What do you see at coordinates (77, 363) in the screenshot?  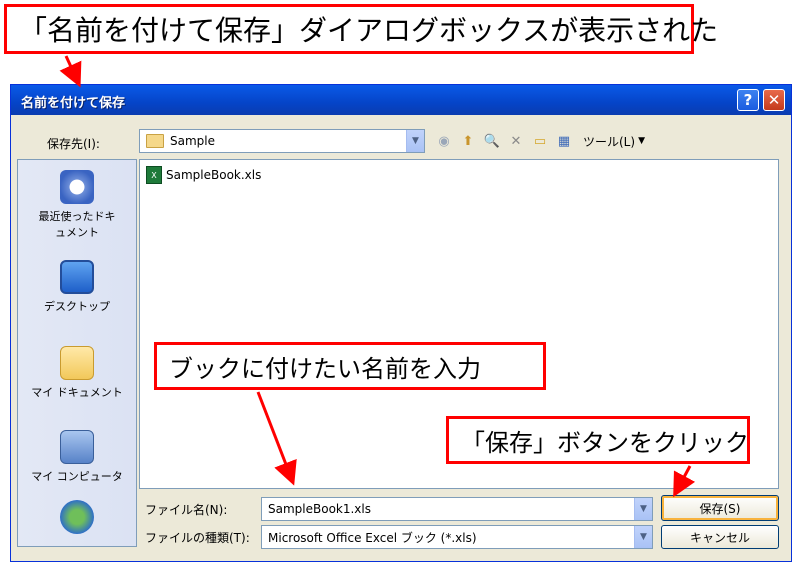 I see `my-documents-icon` at bounding box center [77, 363].